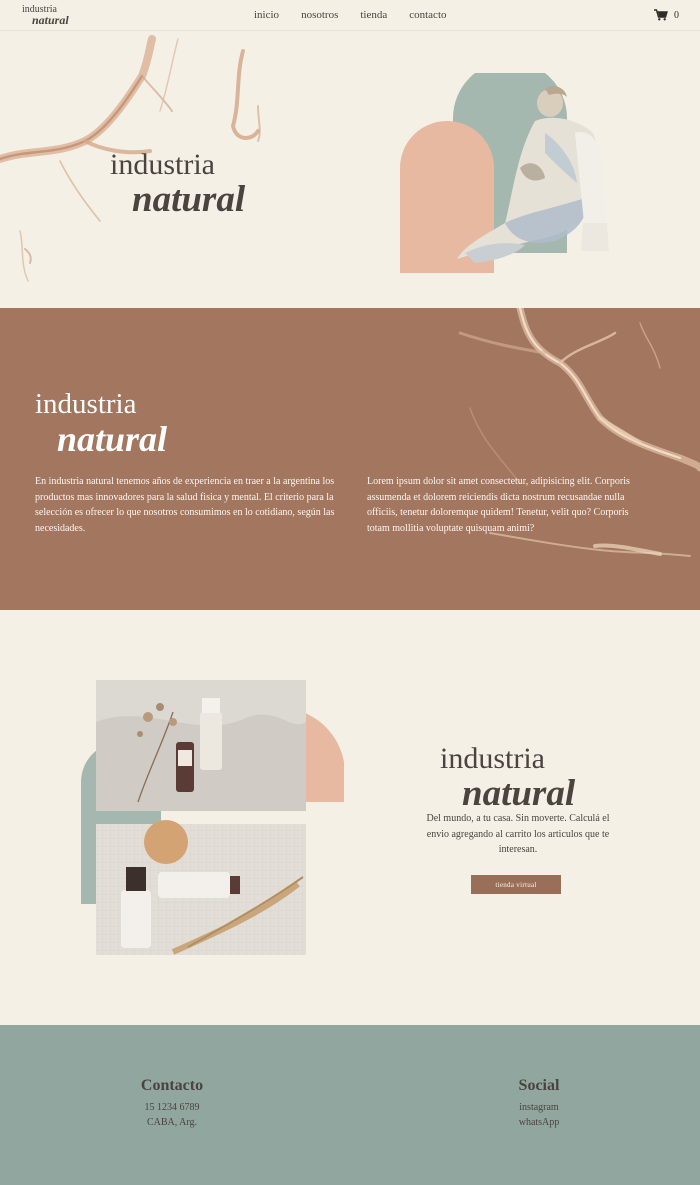 The width and height of the screenshot is (700, 1185). Describe the element at coordinates (676, 15) in the screenshot. I see `cart-count: 0` at that location.